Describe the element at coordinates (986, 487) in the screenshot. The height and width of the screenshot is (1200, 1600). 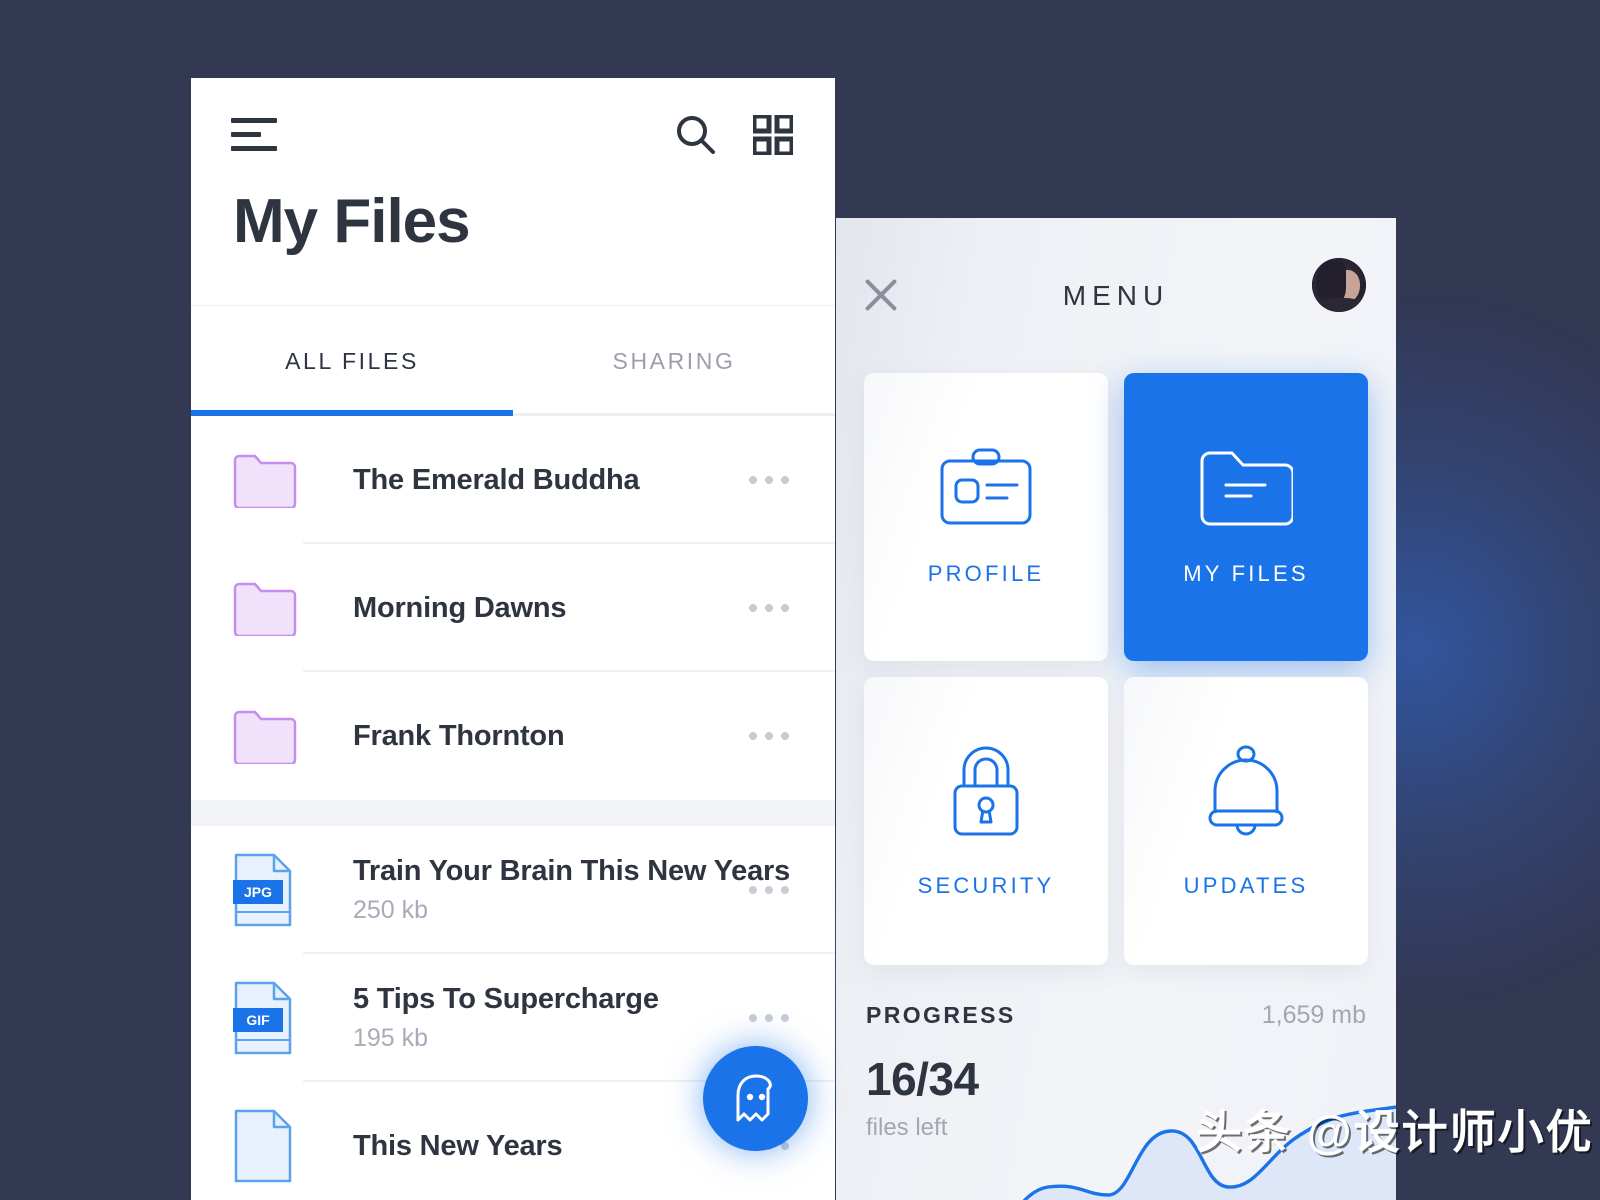
I see `id-badge-icon` at that location.